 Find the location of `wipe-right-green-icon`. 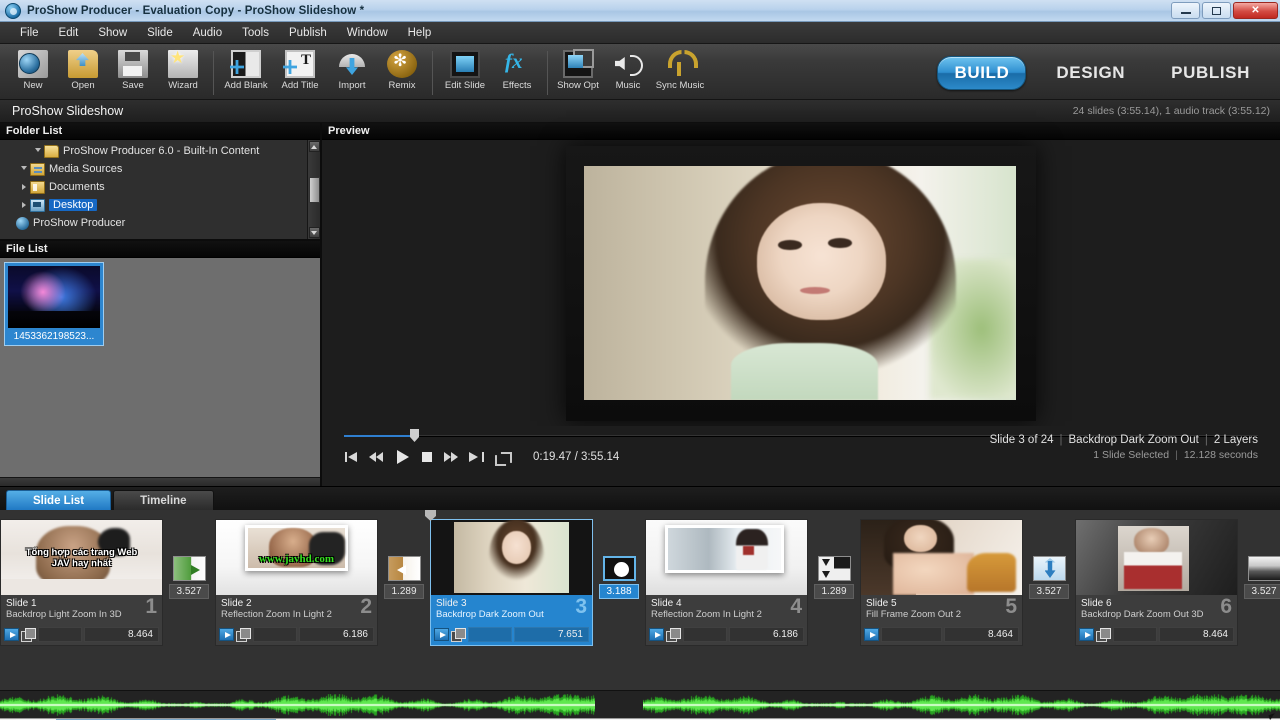

wipe-right-green-icon is located at coordinates (189, 568).